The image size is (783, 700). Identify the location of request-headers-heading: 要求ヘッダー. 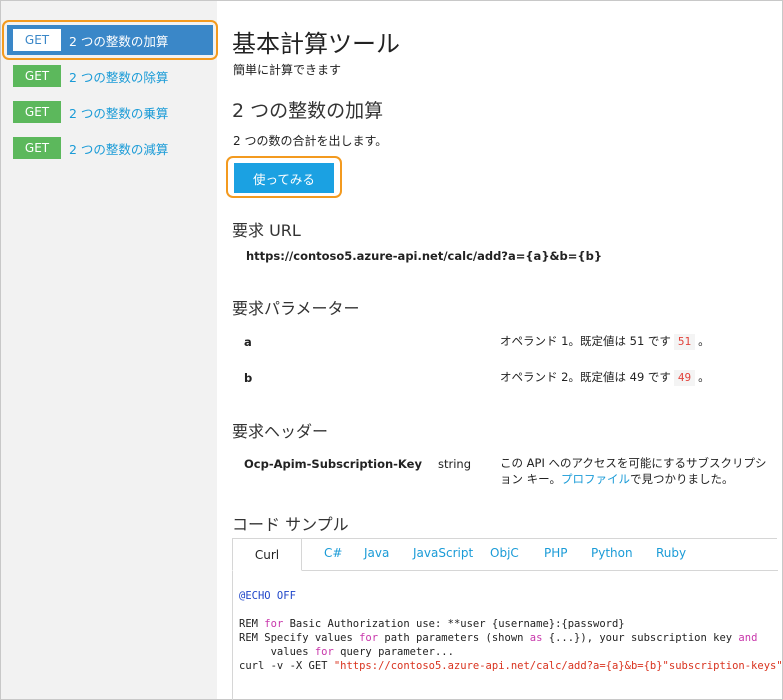
(280, 431).